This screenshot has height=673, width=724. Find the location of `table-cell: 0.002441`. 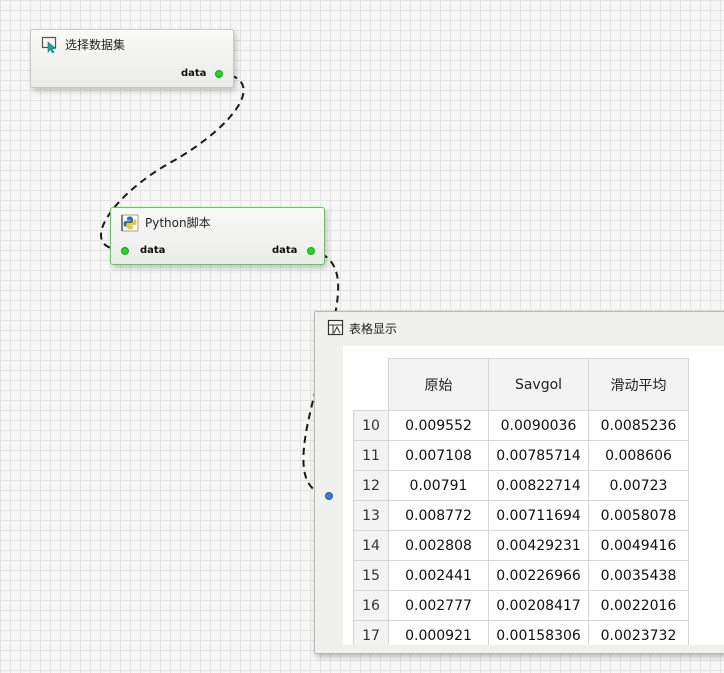

table-cell: 0.002441 is located at coordinates (438, 575).